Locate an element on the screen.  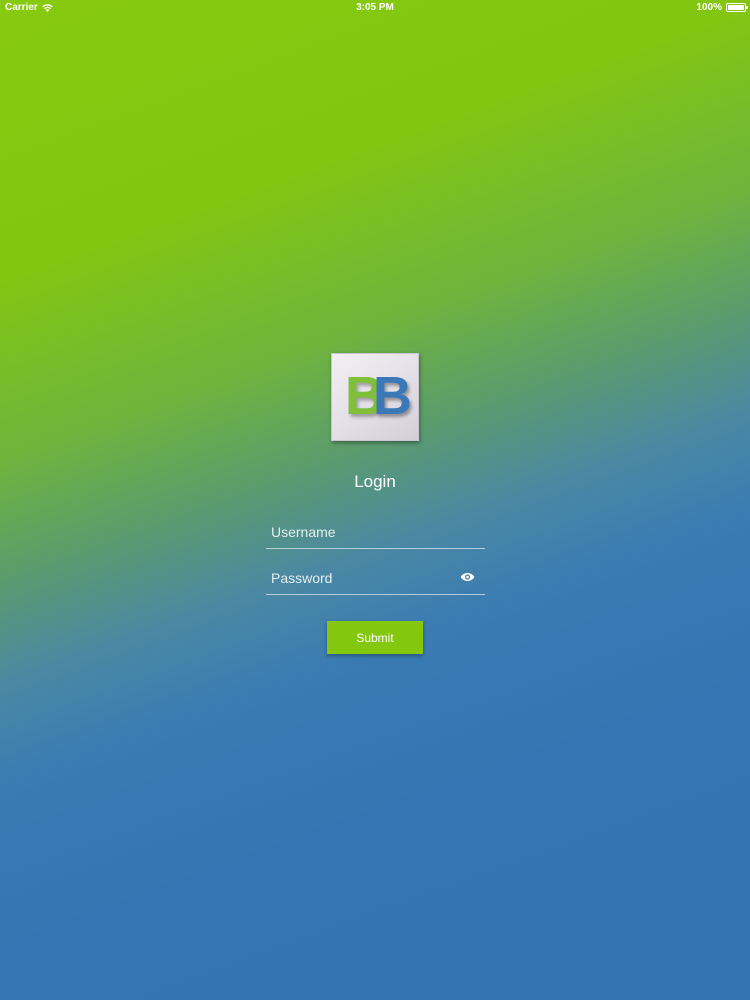
username-field is located at coordinates (375, 533).